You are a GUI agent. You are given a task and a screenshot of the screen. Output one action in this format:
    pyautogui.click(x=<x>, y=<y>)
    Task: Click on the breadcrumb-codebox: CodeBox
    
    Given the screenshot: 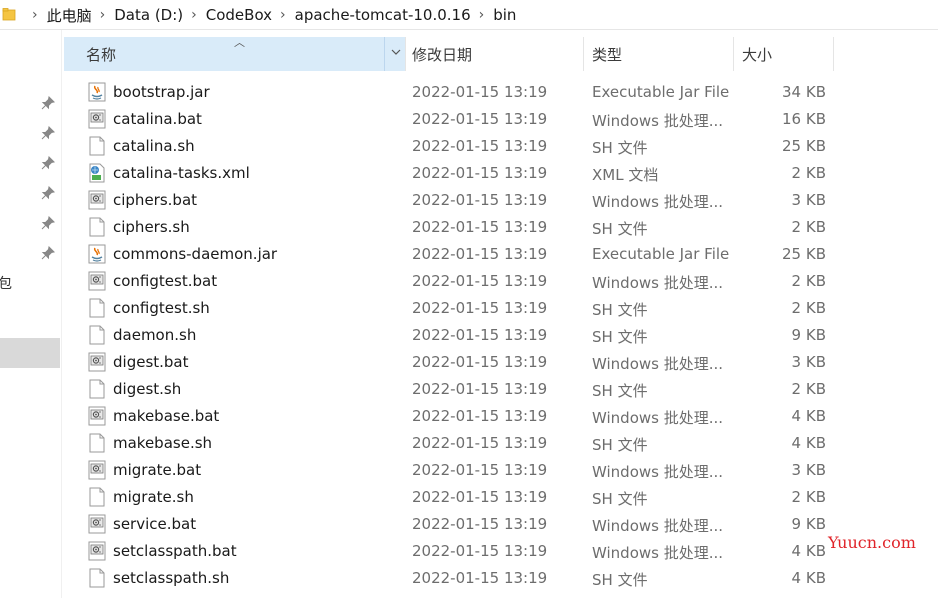 What is the action you would take?
    pyautogui.click(x=239, y=15)
    